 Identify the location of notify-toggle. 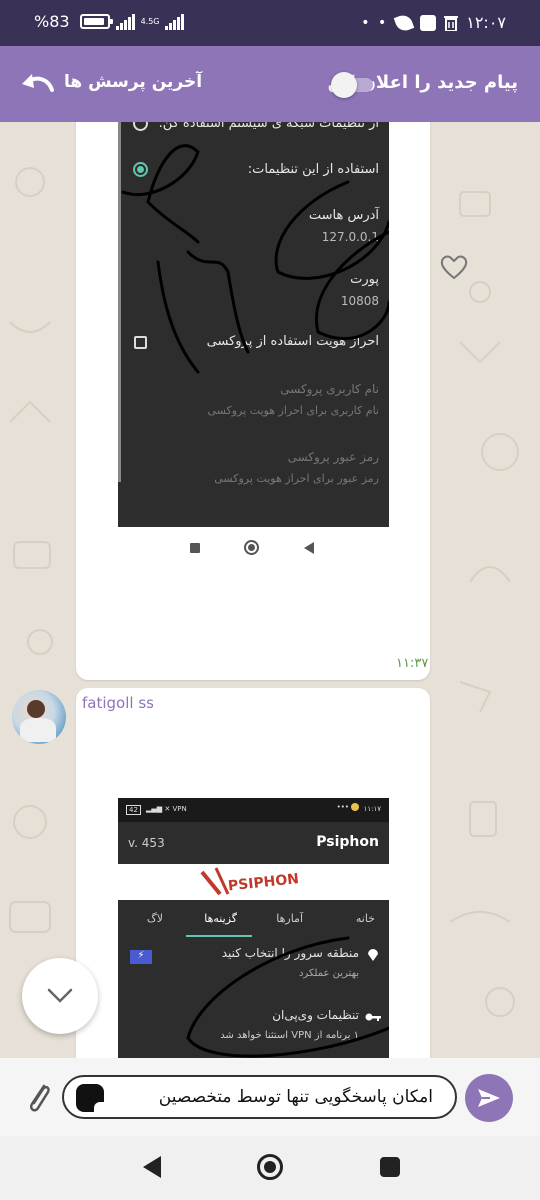
(352, 85).